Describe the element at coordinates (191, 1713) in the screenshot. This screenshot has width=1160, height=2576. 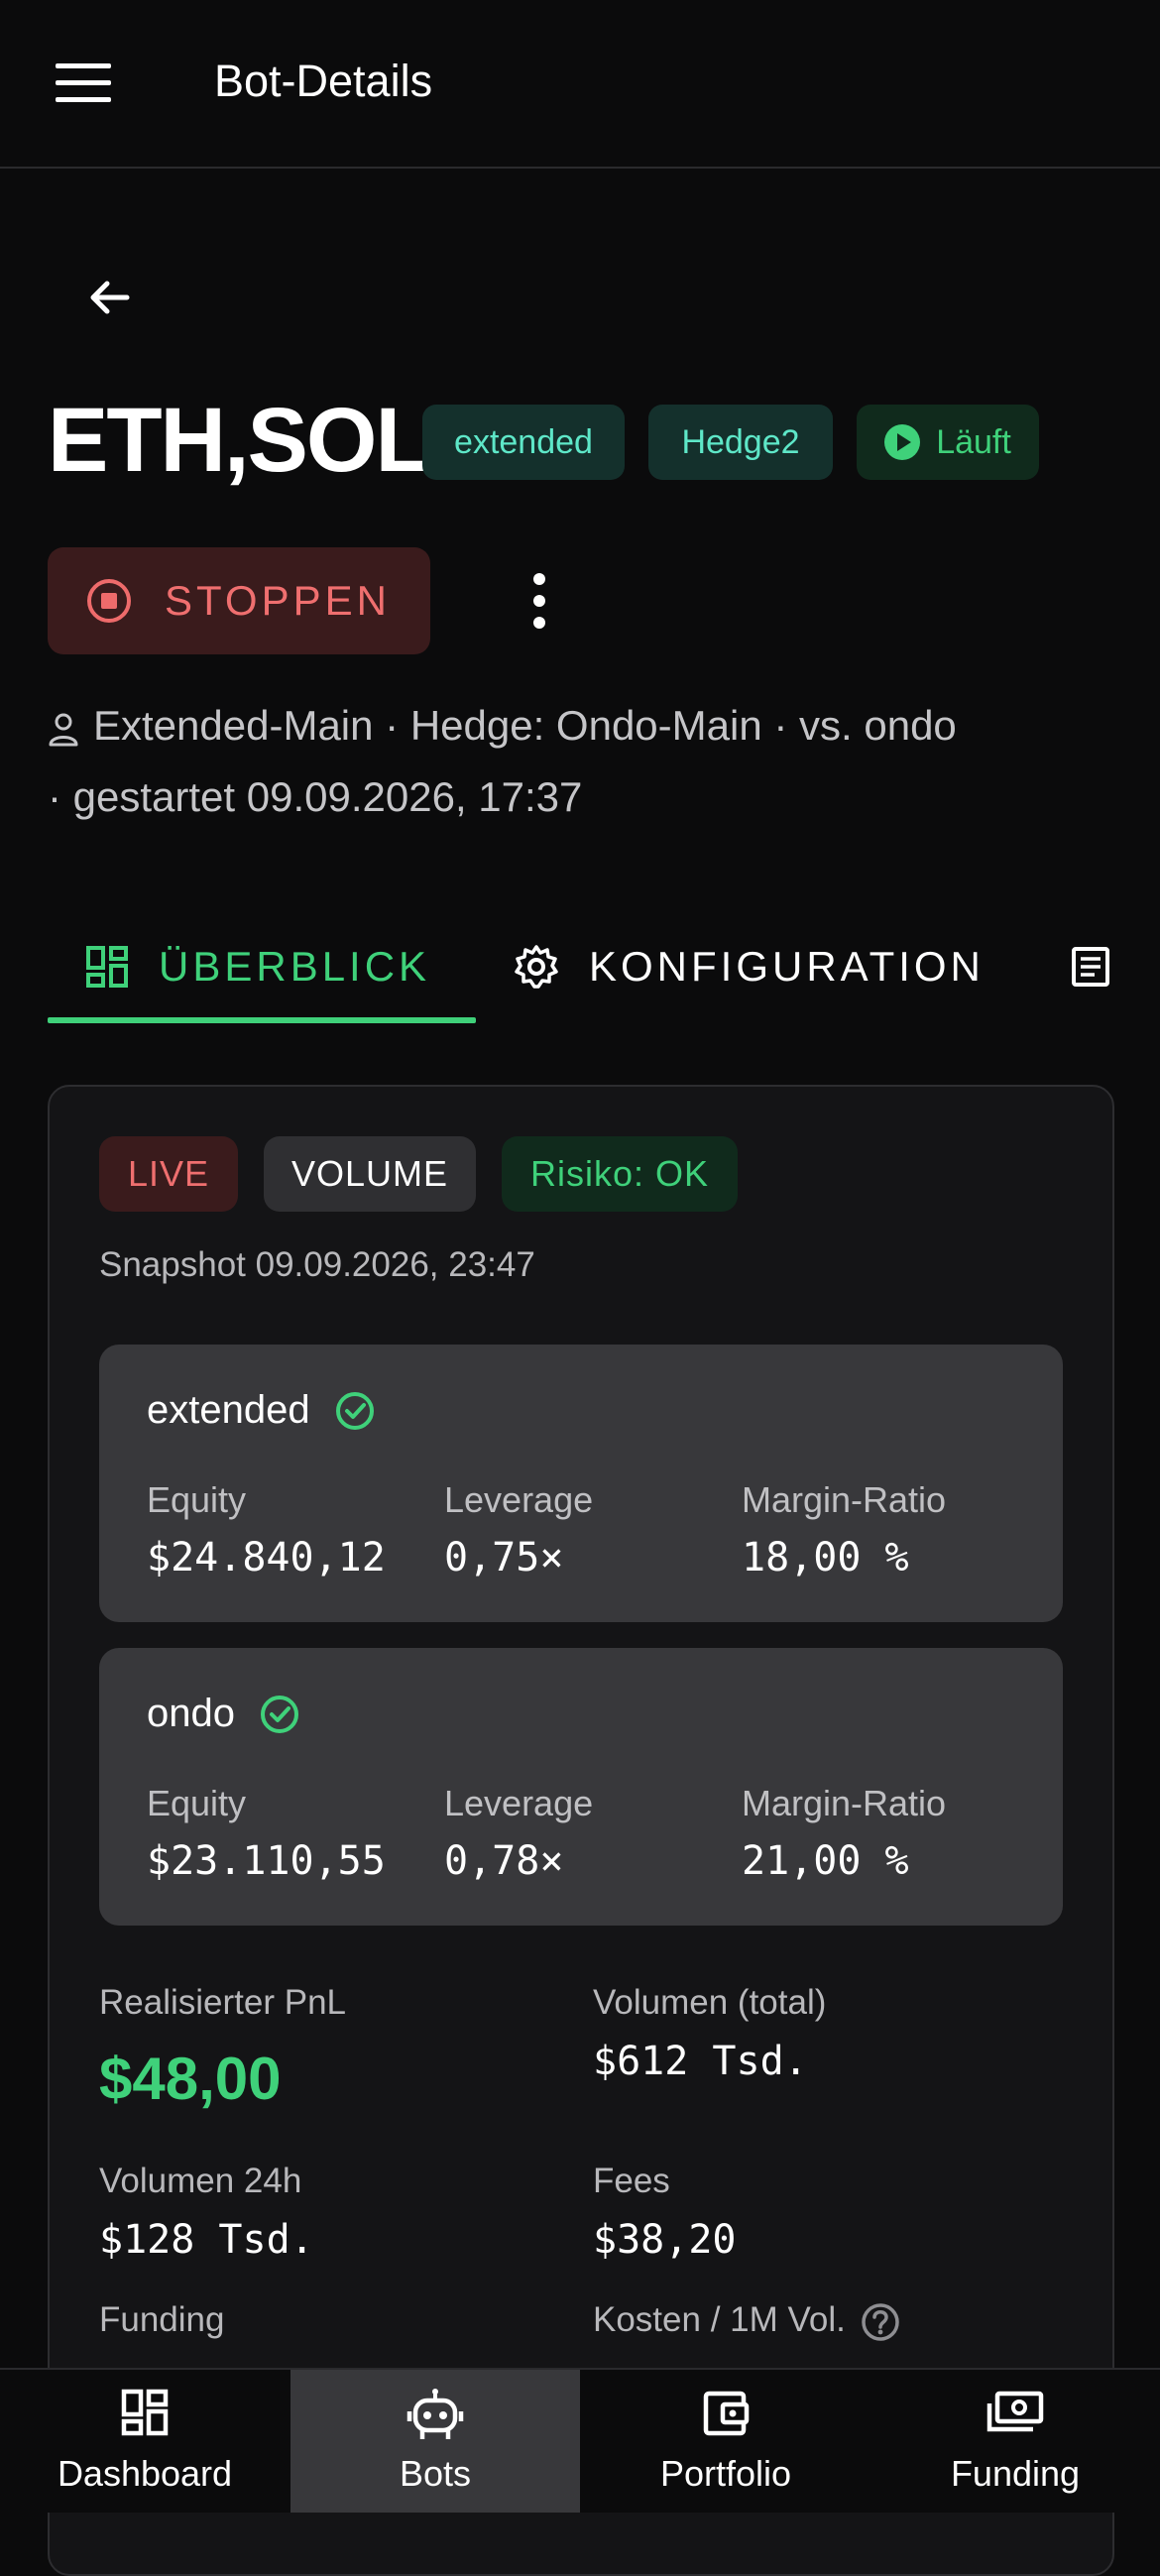
I see `venue-name: ondo` at that location.